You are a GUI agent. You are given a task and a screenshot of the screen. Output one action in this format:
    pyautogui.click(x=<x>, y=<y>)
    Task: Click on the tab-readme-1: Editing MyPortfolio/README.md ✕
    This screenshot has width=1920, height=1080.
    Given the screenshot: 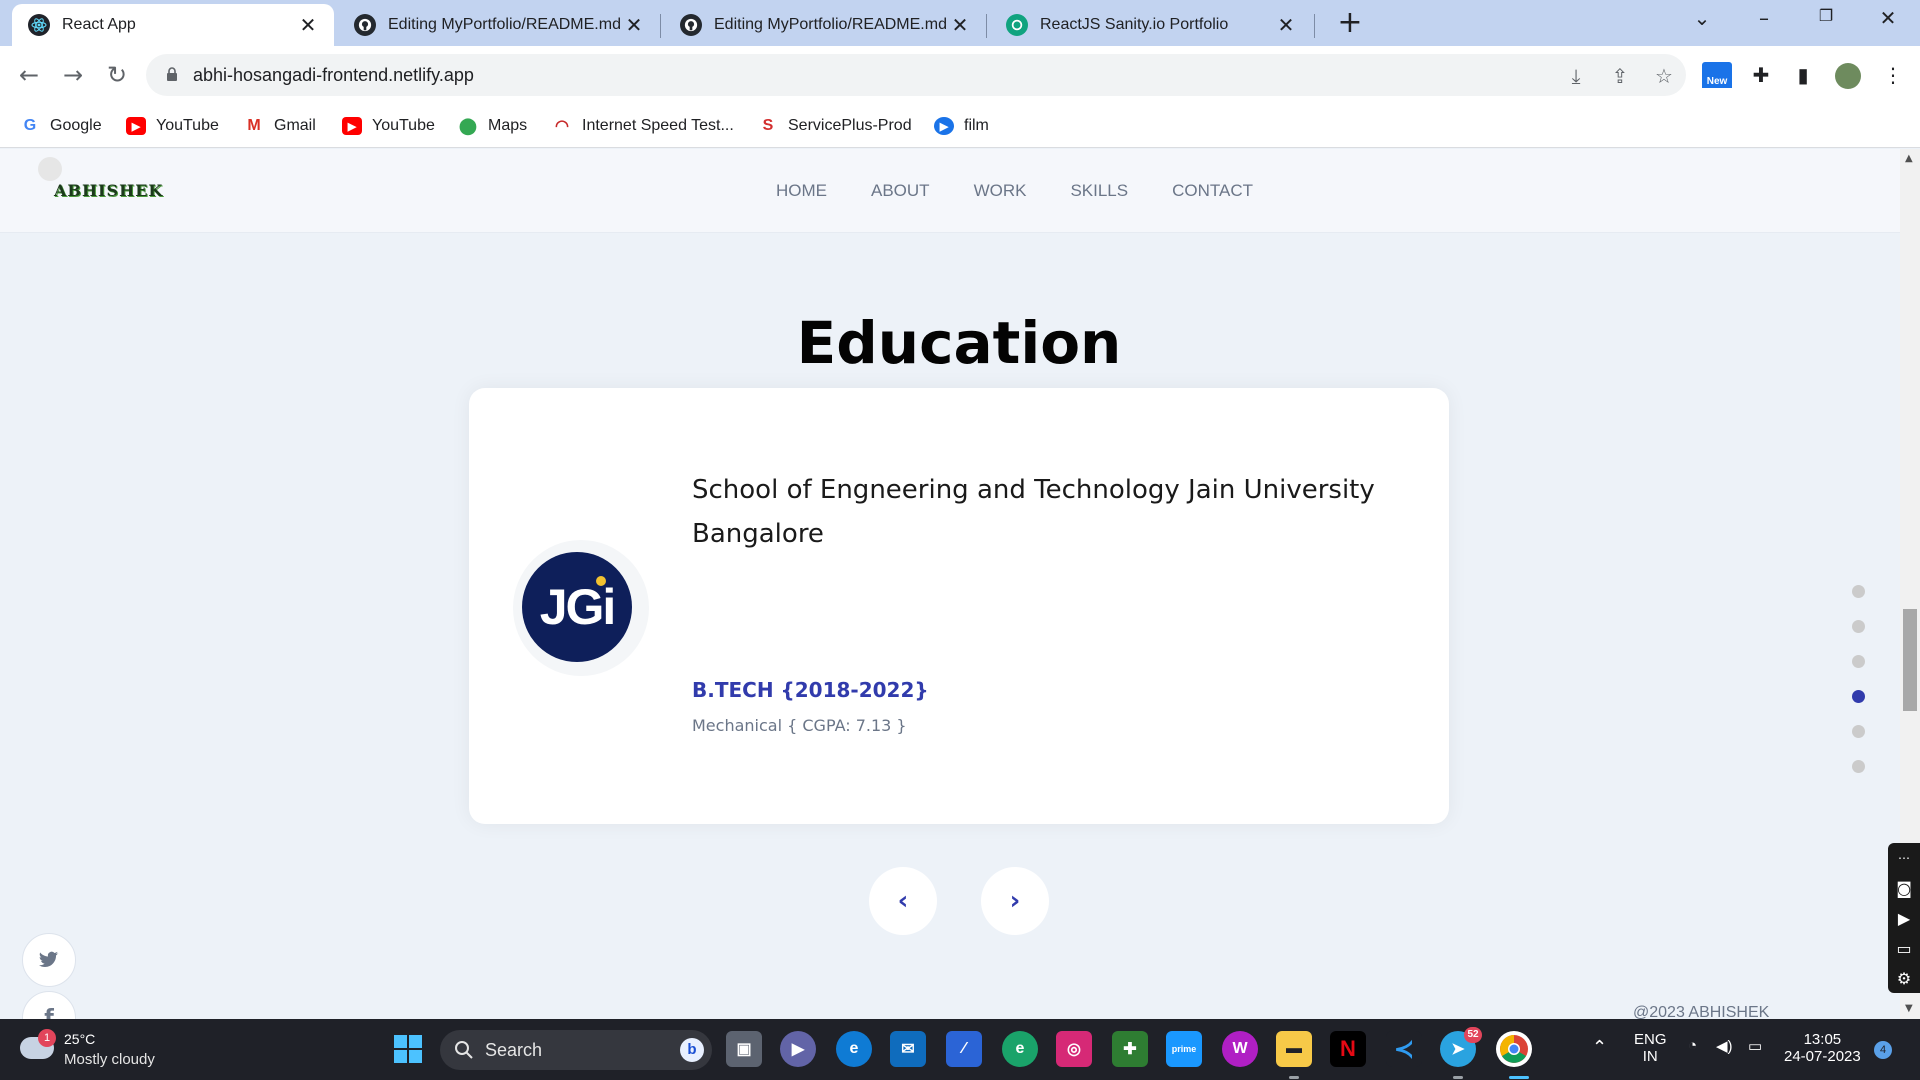 What is the action you would take?
    pyautogui.click(x=499, y=25)
    